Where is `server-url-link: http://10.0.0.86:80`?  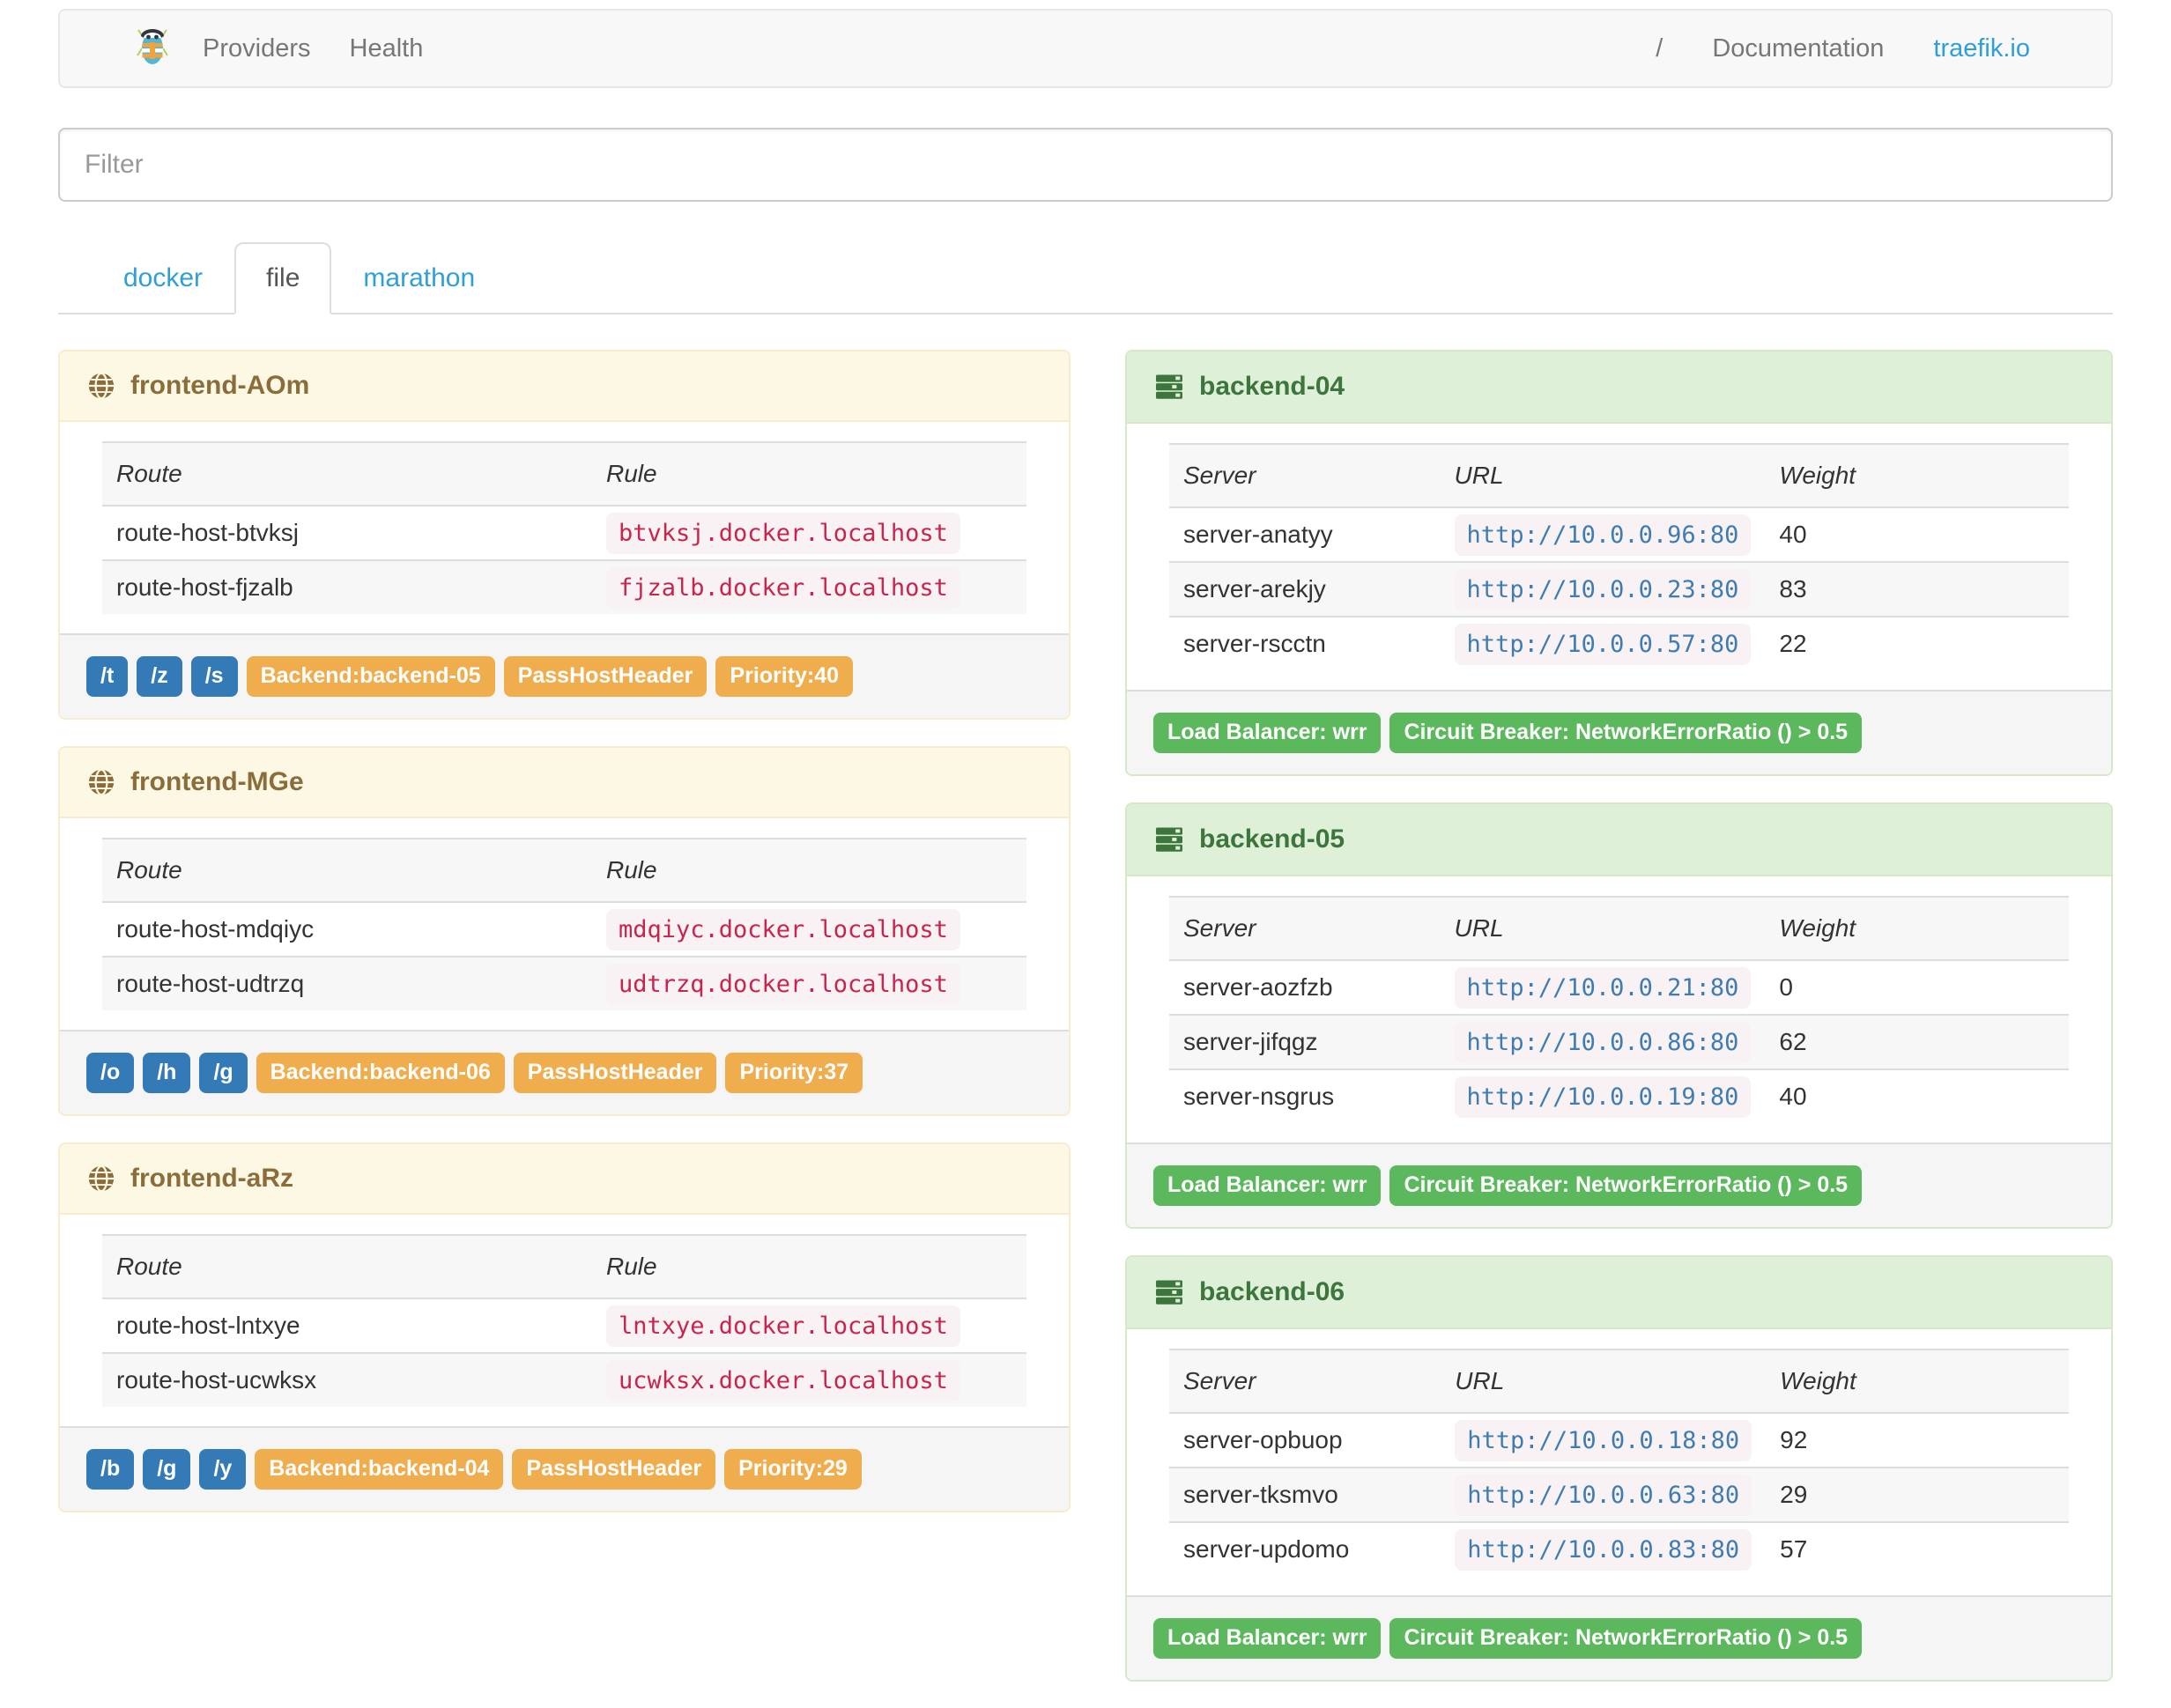
server-url-link: http://10.0.0.86:80 is located at coordinates (1603, 1043).